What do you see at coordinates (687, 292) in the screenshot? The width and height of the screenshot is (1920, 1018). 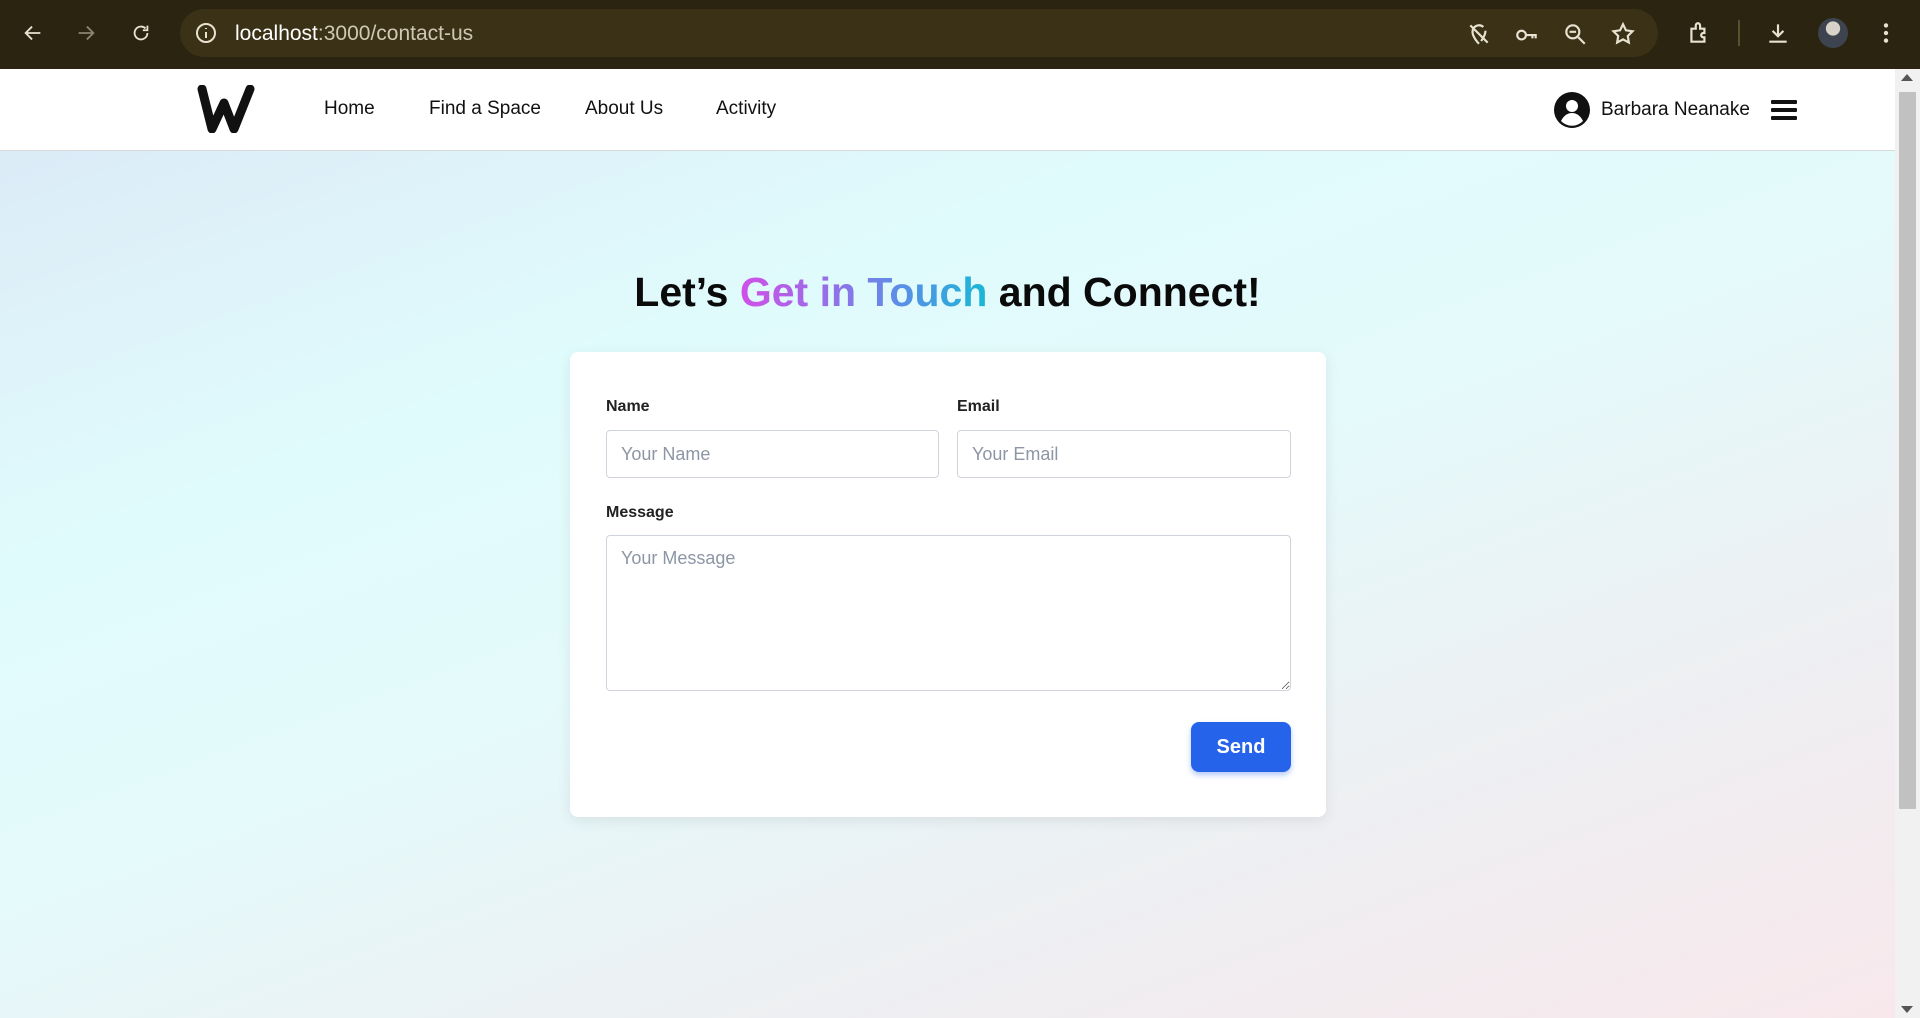 I see `title-prefix: Let’s` at bounding box center [687, 292].